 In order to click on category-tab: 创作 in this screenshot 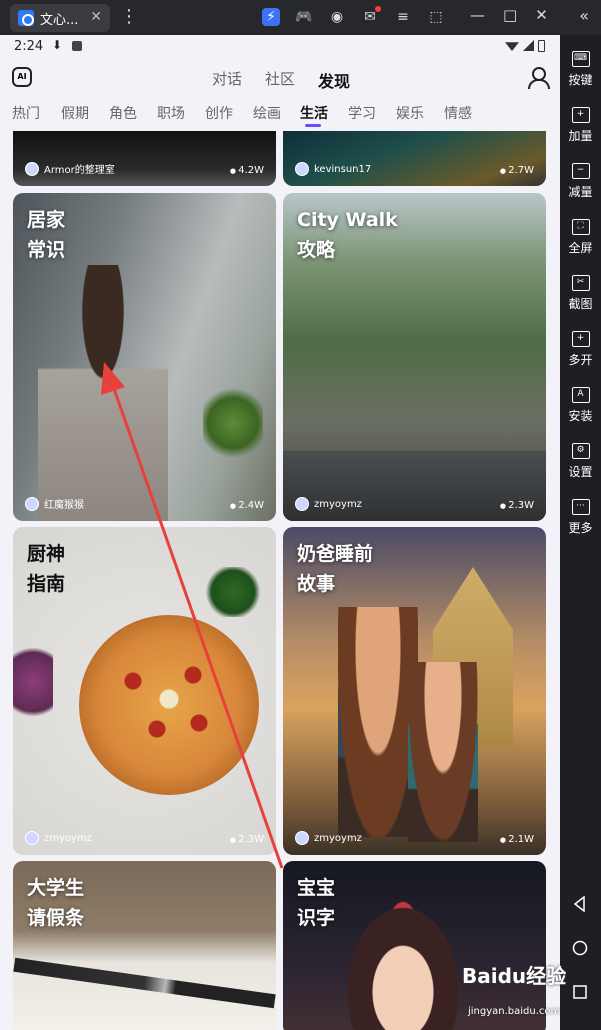, I will do `click(219, 113)`.